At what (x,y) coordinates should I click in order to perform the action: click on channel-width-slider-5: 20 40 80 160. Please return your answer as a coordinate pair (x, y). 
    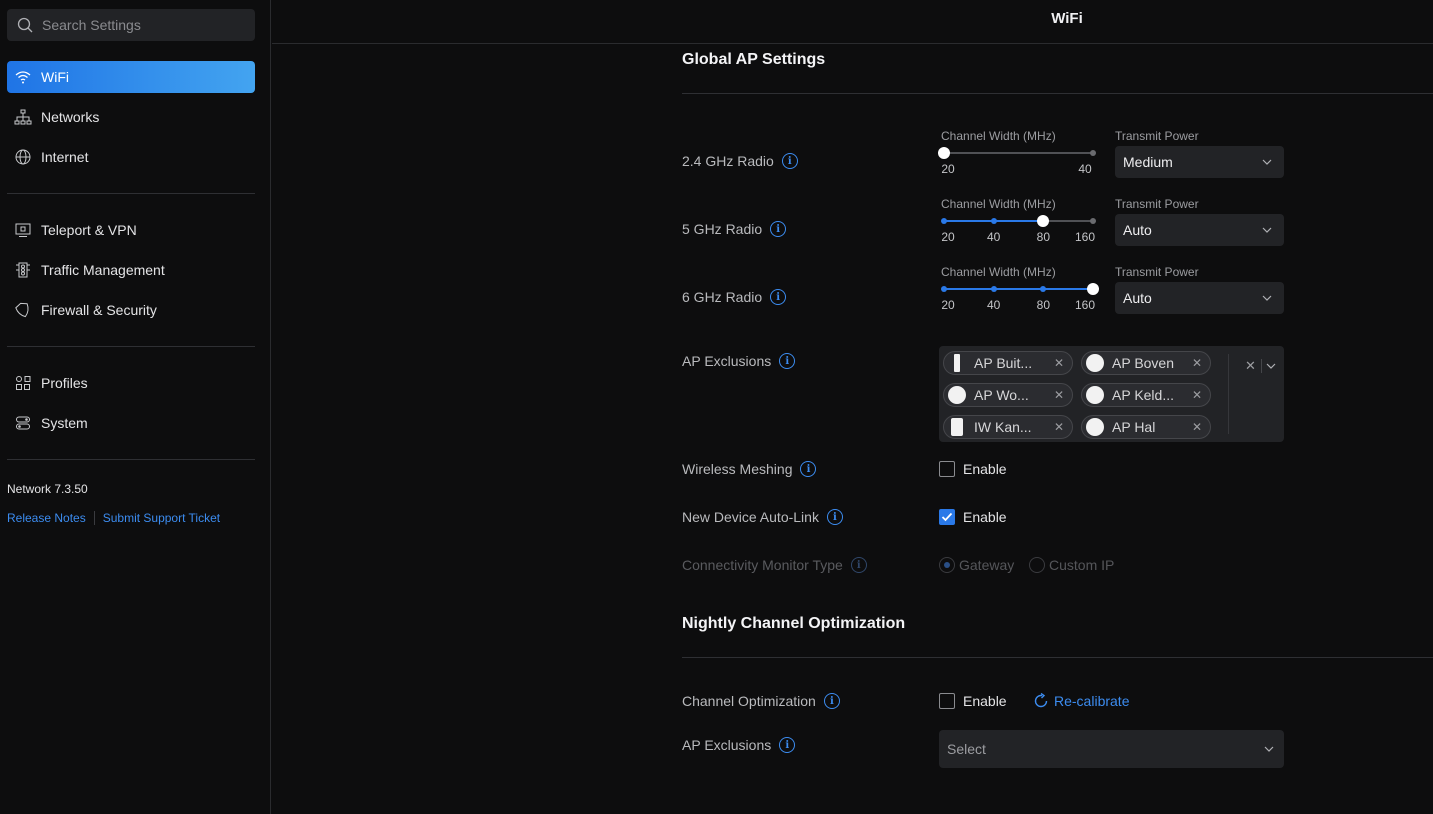
    Looking at the image, I should click on (1018, 234).